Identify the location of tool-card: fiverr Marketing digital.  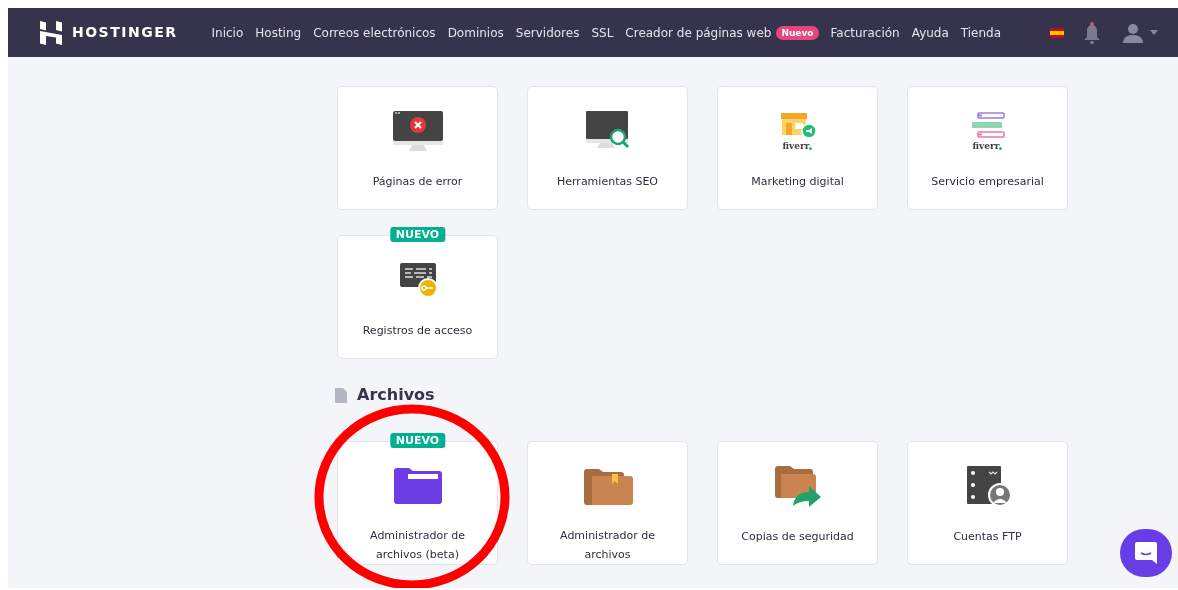
(797, 148).